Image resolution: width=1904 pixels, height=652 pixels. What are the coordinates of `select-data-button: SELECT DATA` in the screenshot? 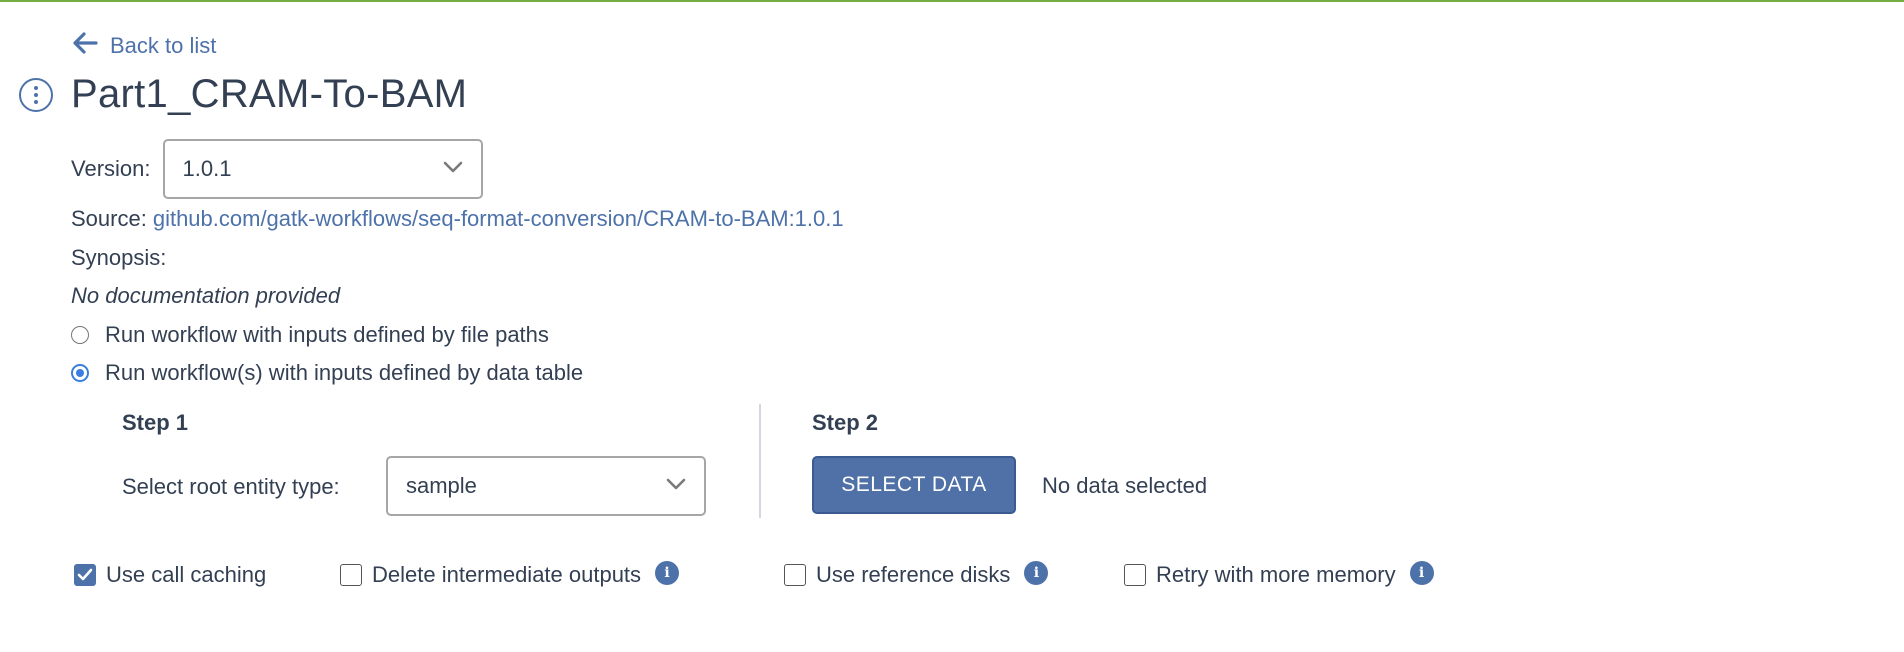 It's located at (914, 485).